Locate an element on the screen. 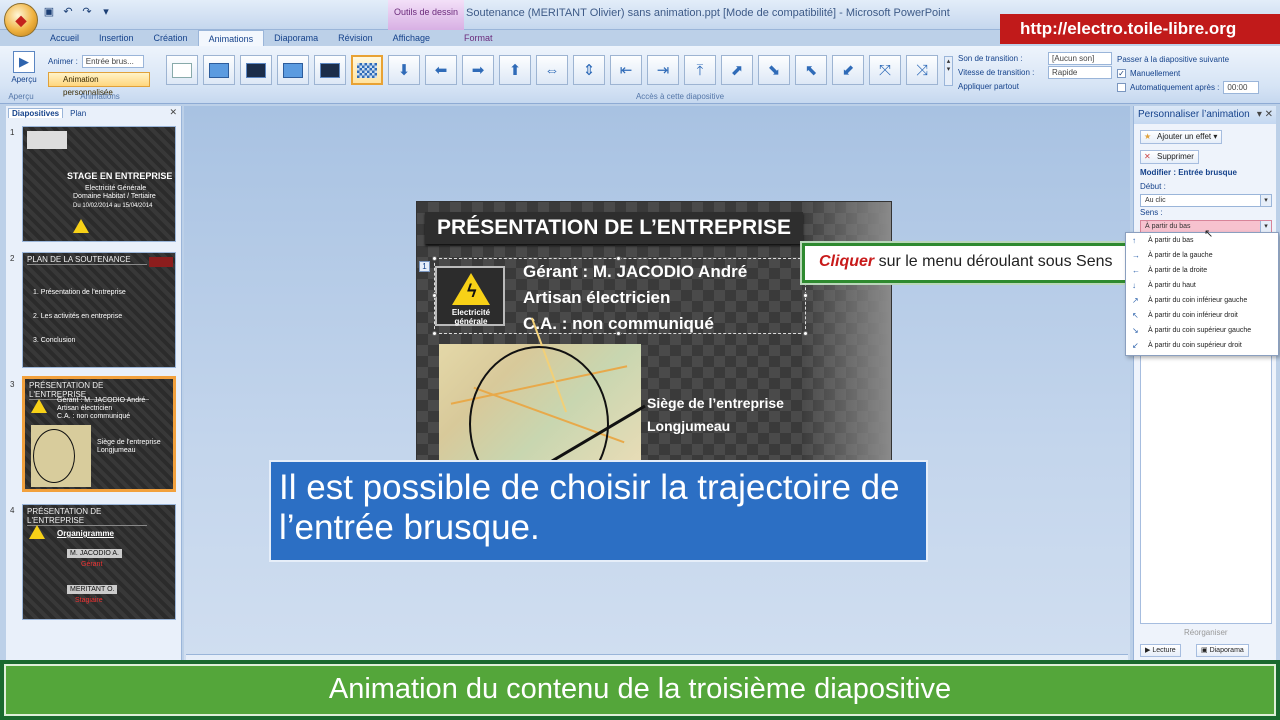 This screenshot has height=720, width=1280. url-banner: http://electro.toile-libre.org is located at coordinates (1140, 29).